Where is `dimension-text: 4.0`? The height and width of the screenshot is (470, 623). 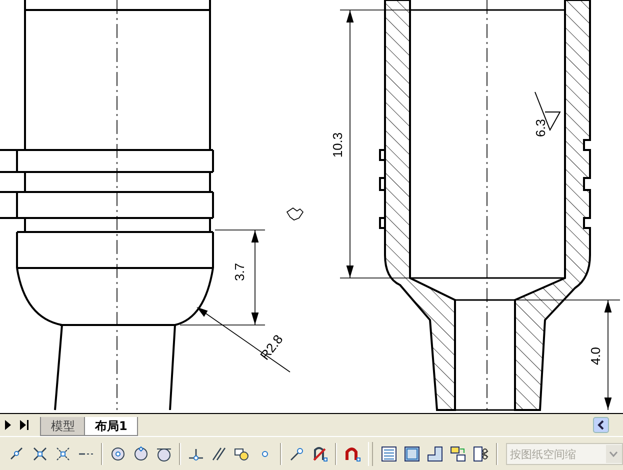
dimension-text: 4.0 is located at coordinates (595, 356).